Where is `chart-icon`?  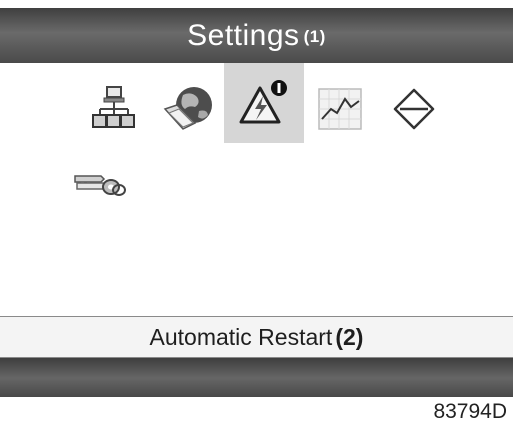 chart-icon is located at coordinates (340, 109).